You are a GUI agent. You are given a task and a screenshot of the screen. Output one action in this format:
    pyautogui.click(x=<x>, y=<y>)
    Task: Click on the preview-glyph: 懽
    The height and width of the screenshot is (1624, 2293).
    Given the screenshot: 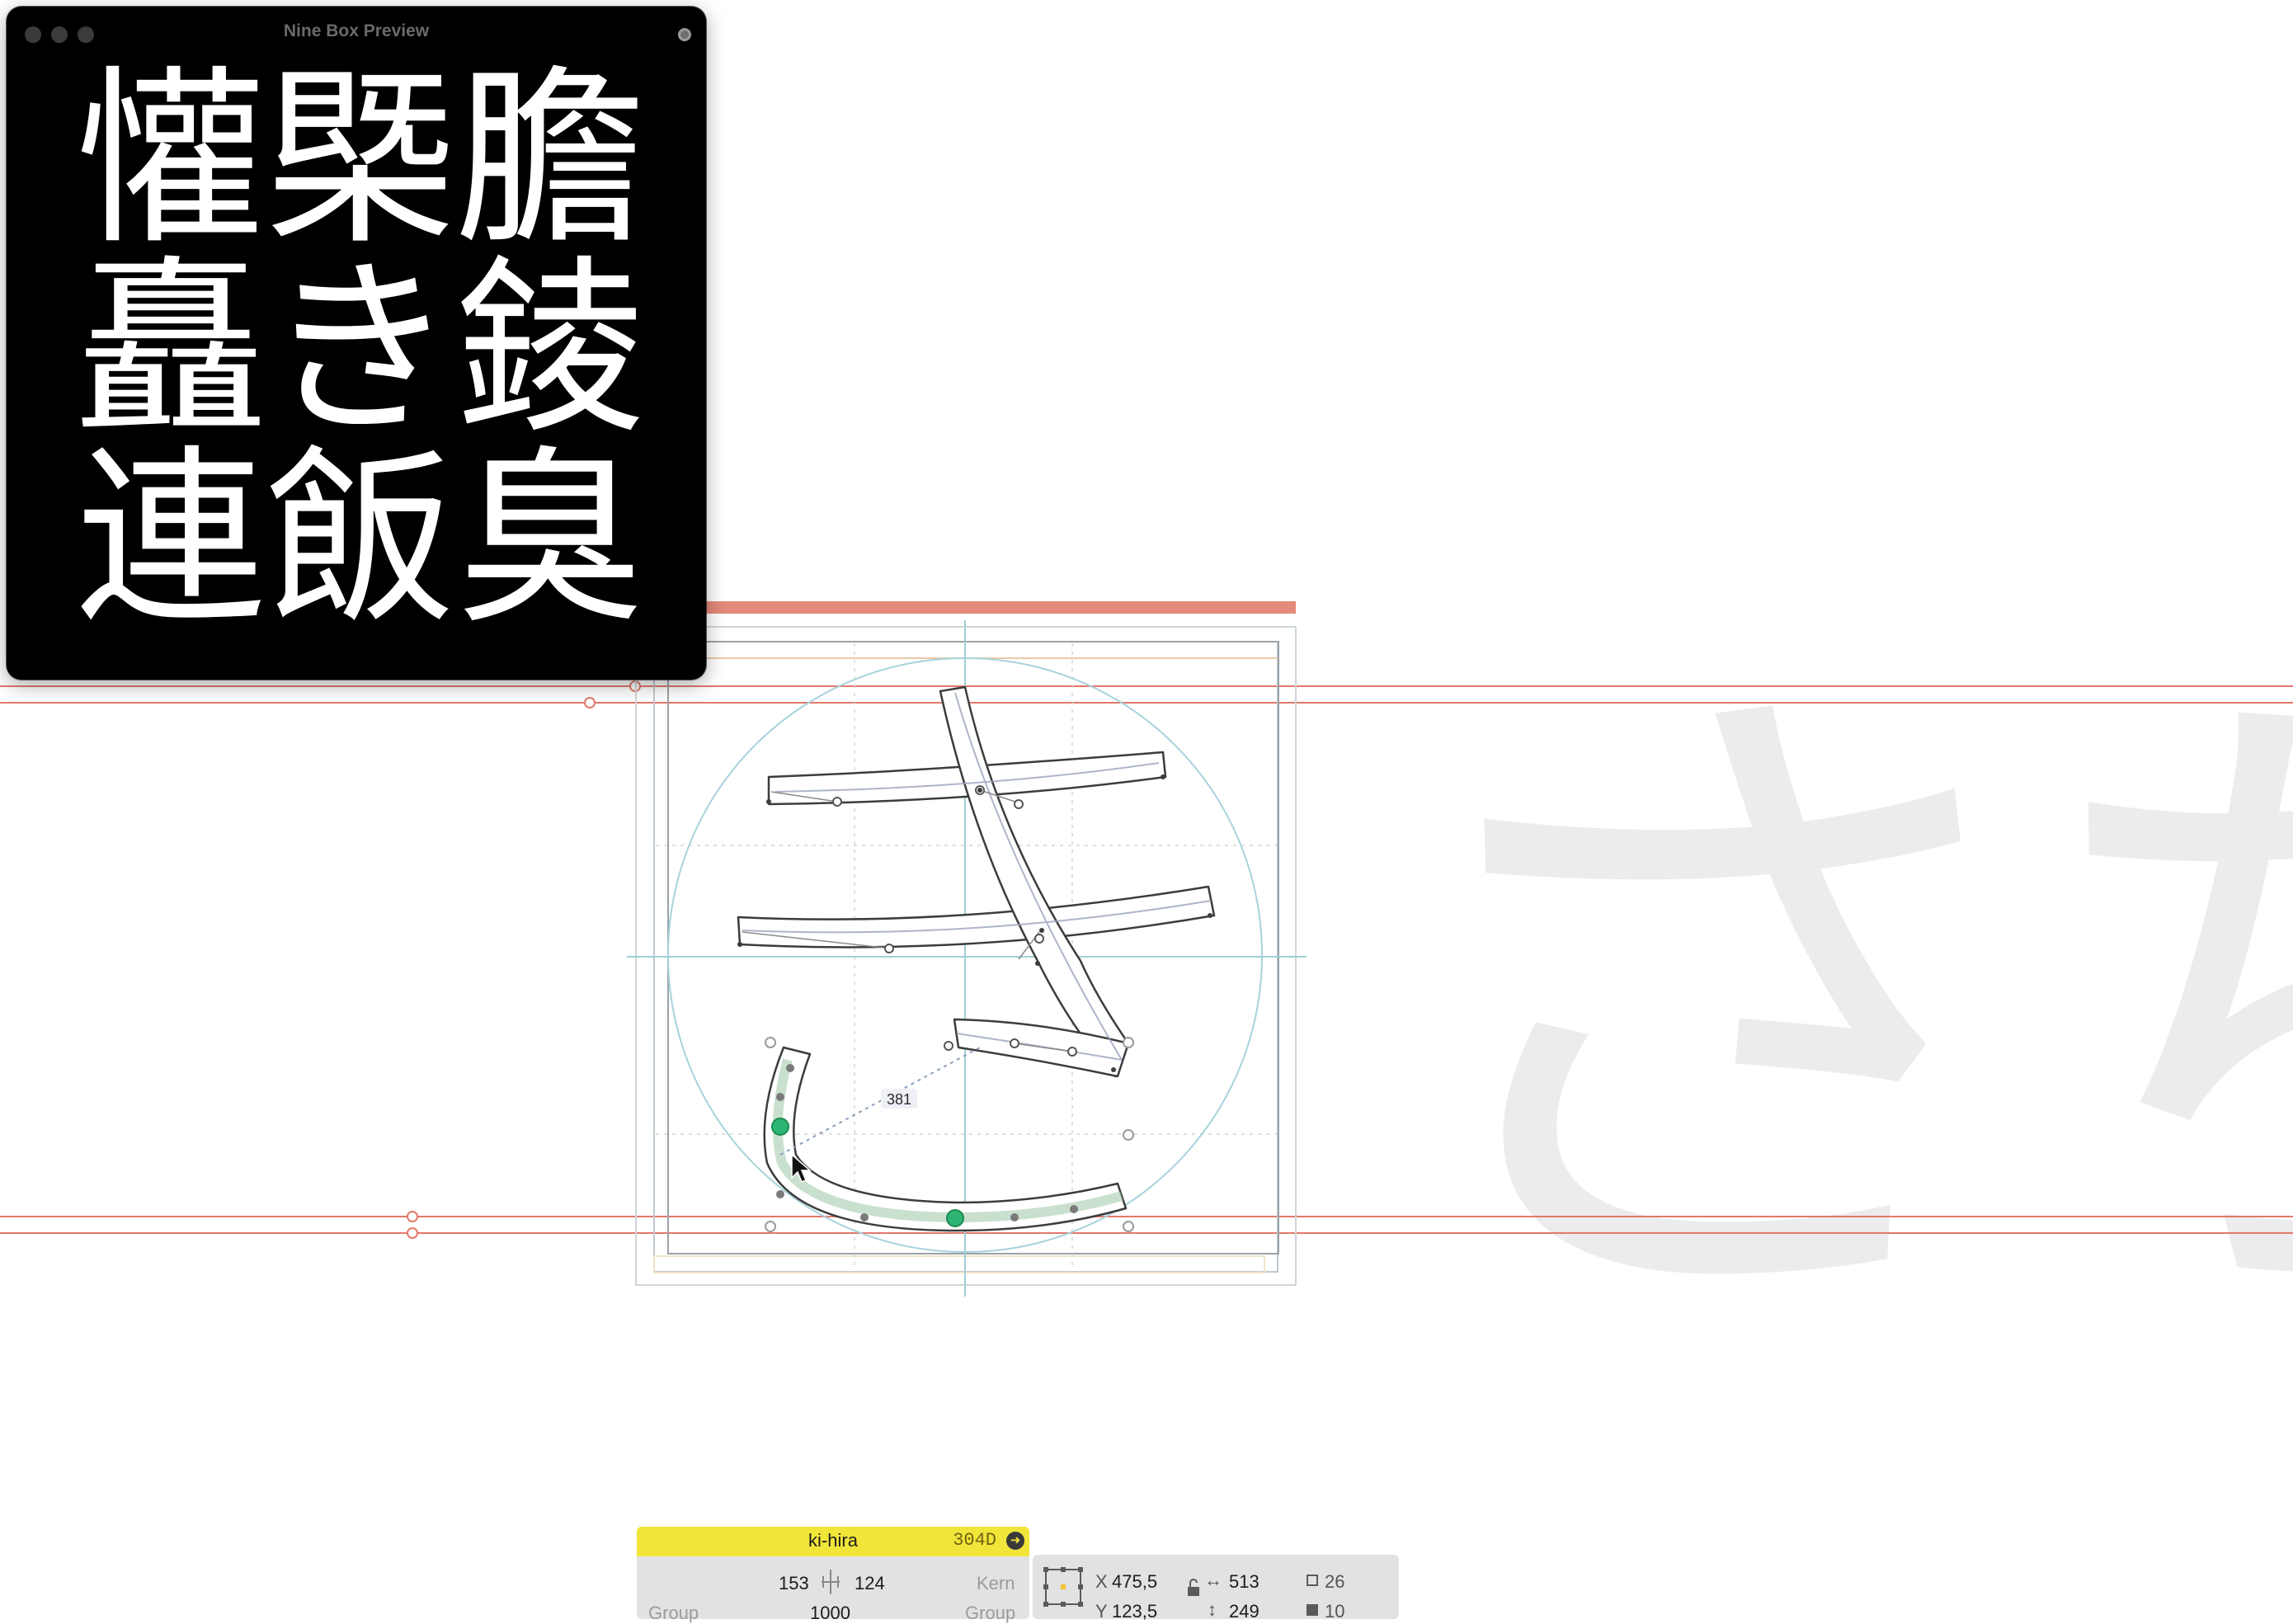 What is the action you would take?
    pyautogui.click(x=171, y=160)
    